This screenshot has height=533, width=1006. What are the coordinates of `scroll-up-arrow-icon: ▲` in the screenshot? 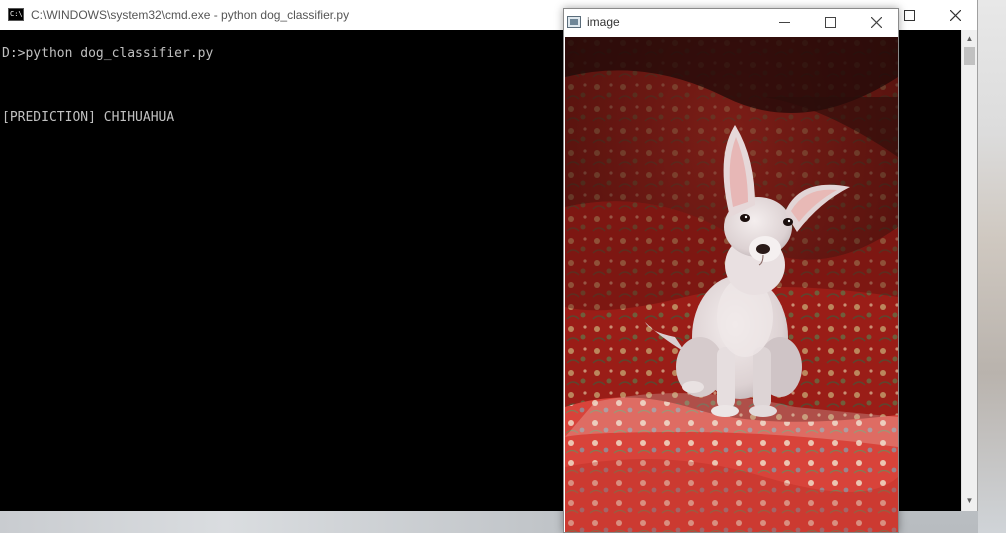 It's located at (969, 39).